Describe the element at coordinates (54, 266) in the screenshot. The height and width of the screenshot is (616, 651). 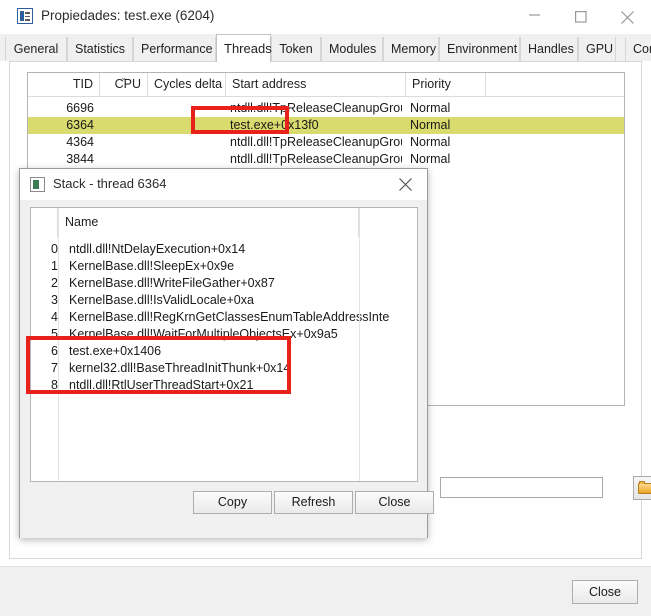
I see `frame-index: 1` at that location.